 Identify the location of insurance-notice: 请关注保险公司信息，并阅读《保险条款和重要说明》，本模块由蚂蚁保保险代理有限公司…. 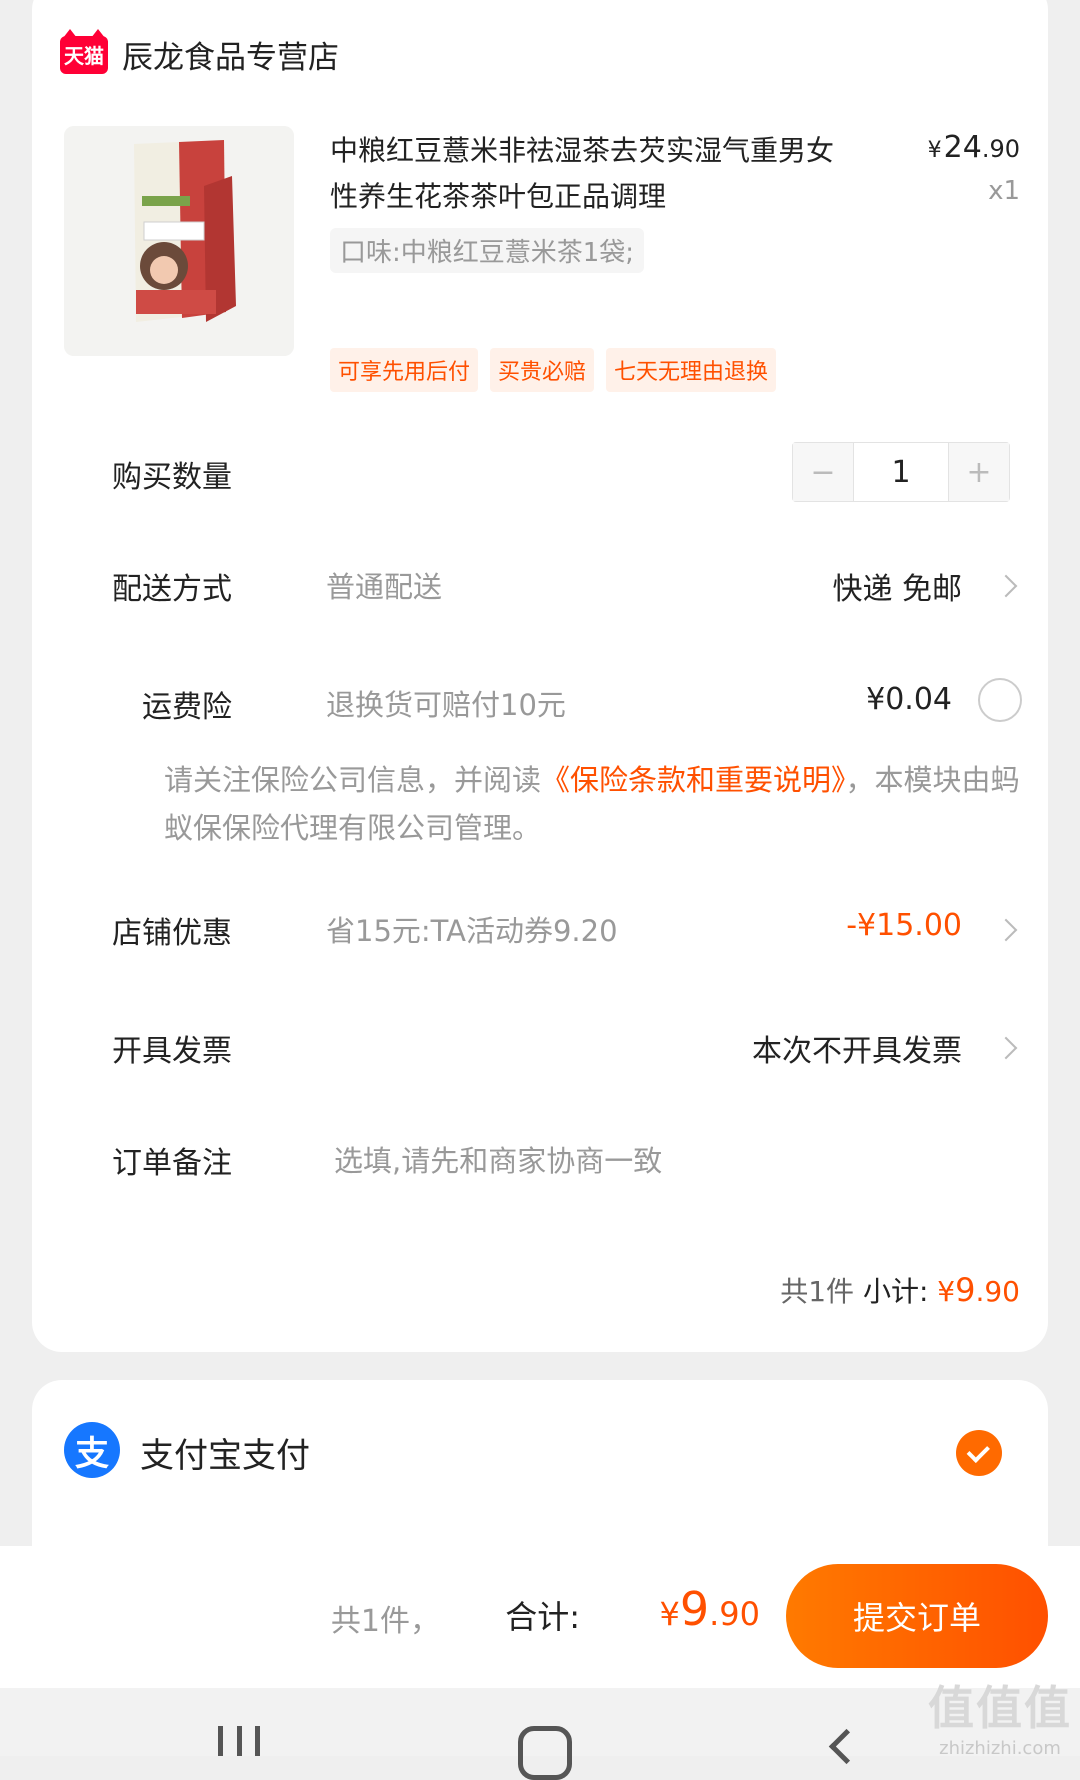
(599, 804).